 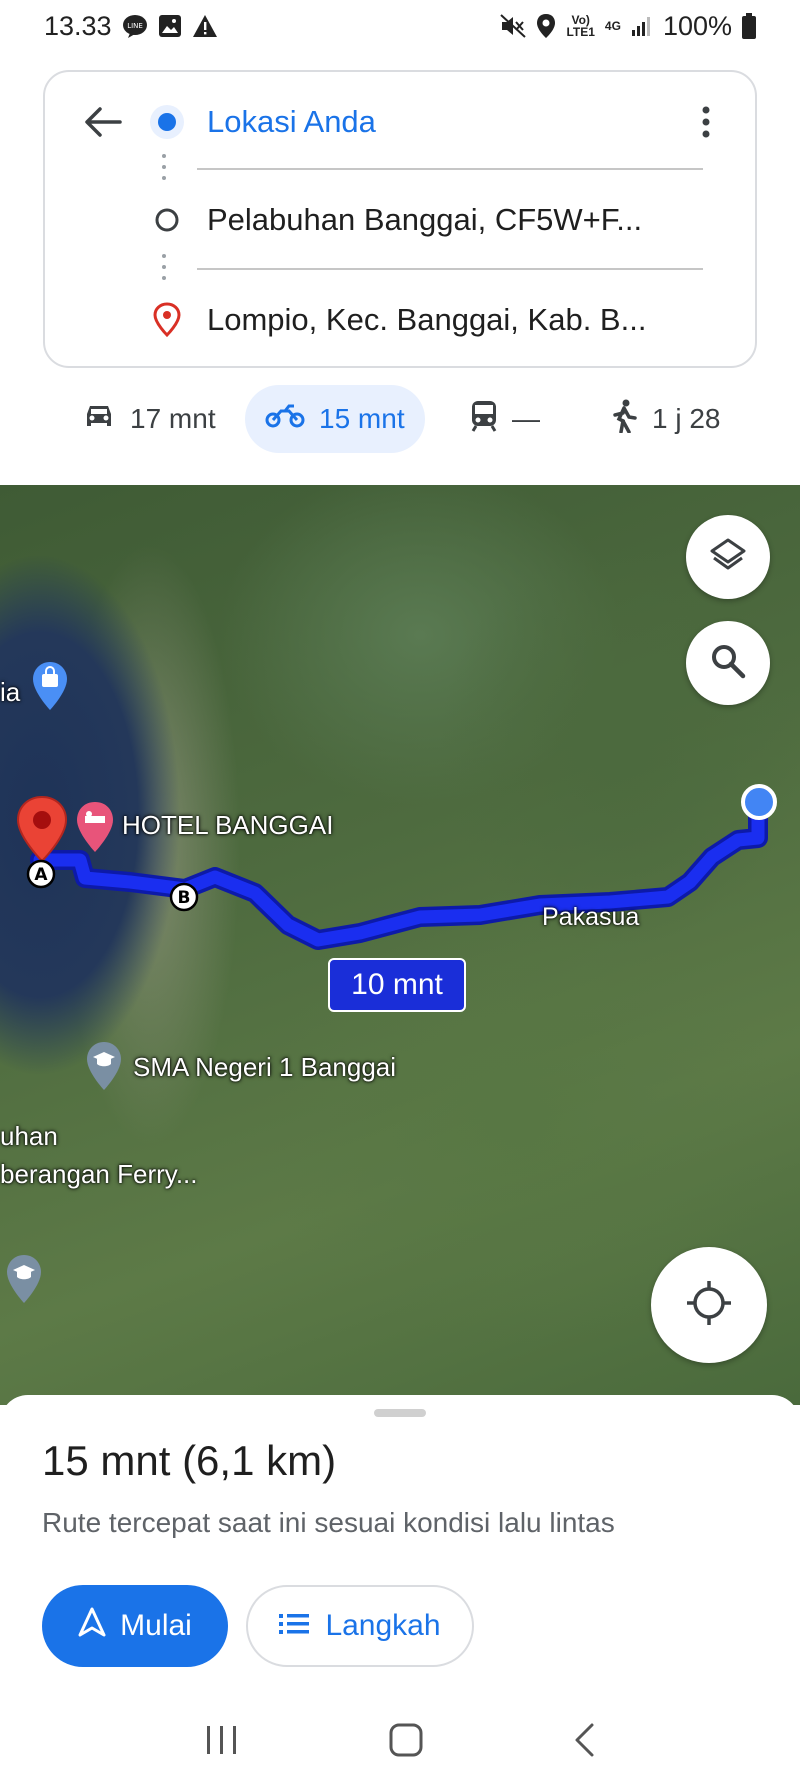 I want to click on status-time: 13.33, so click(x=78, y=25).